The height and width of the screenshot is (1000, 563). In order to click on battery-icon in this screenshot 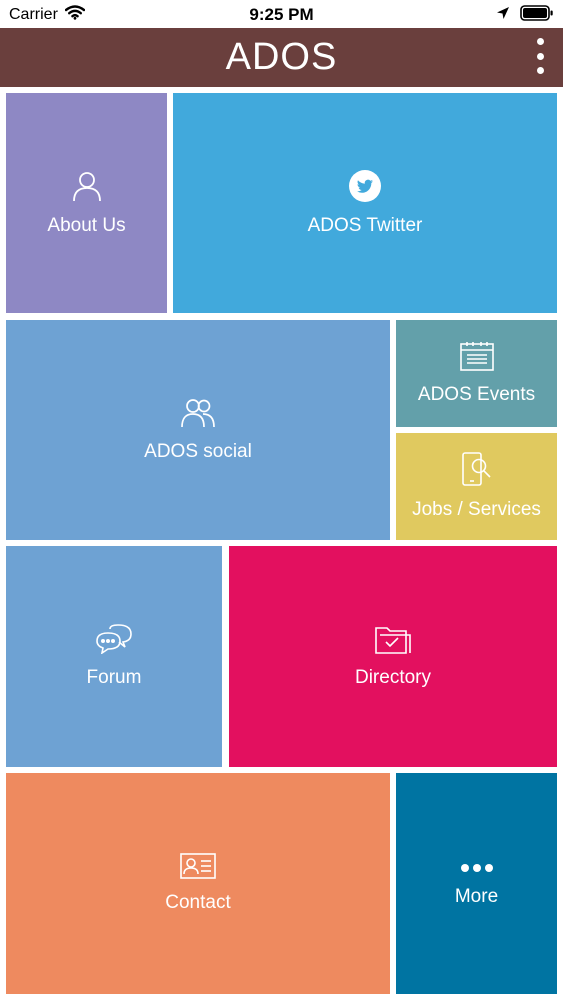, I will do `click(537, 15)`.